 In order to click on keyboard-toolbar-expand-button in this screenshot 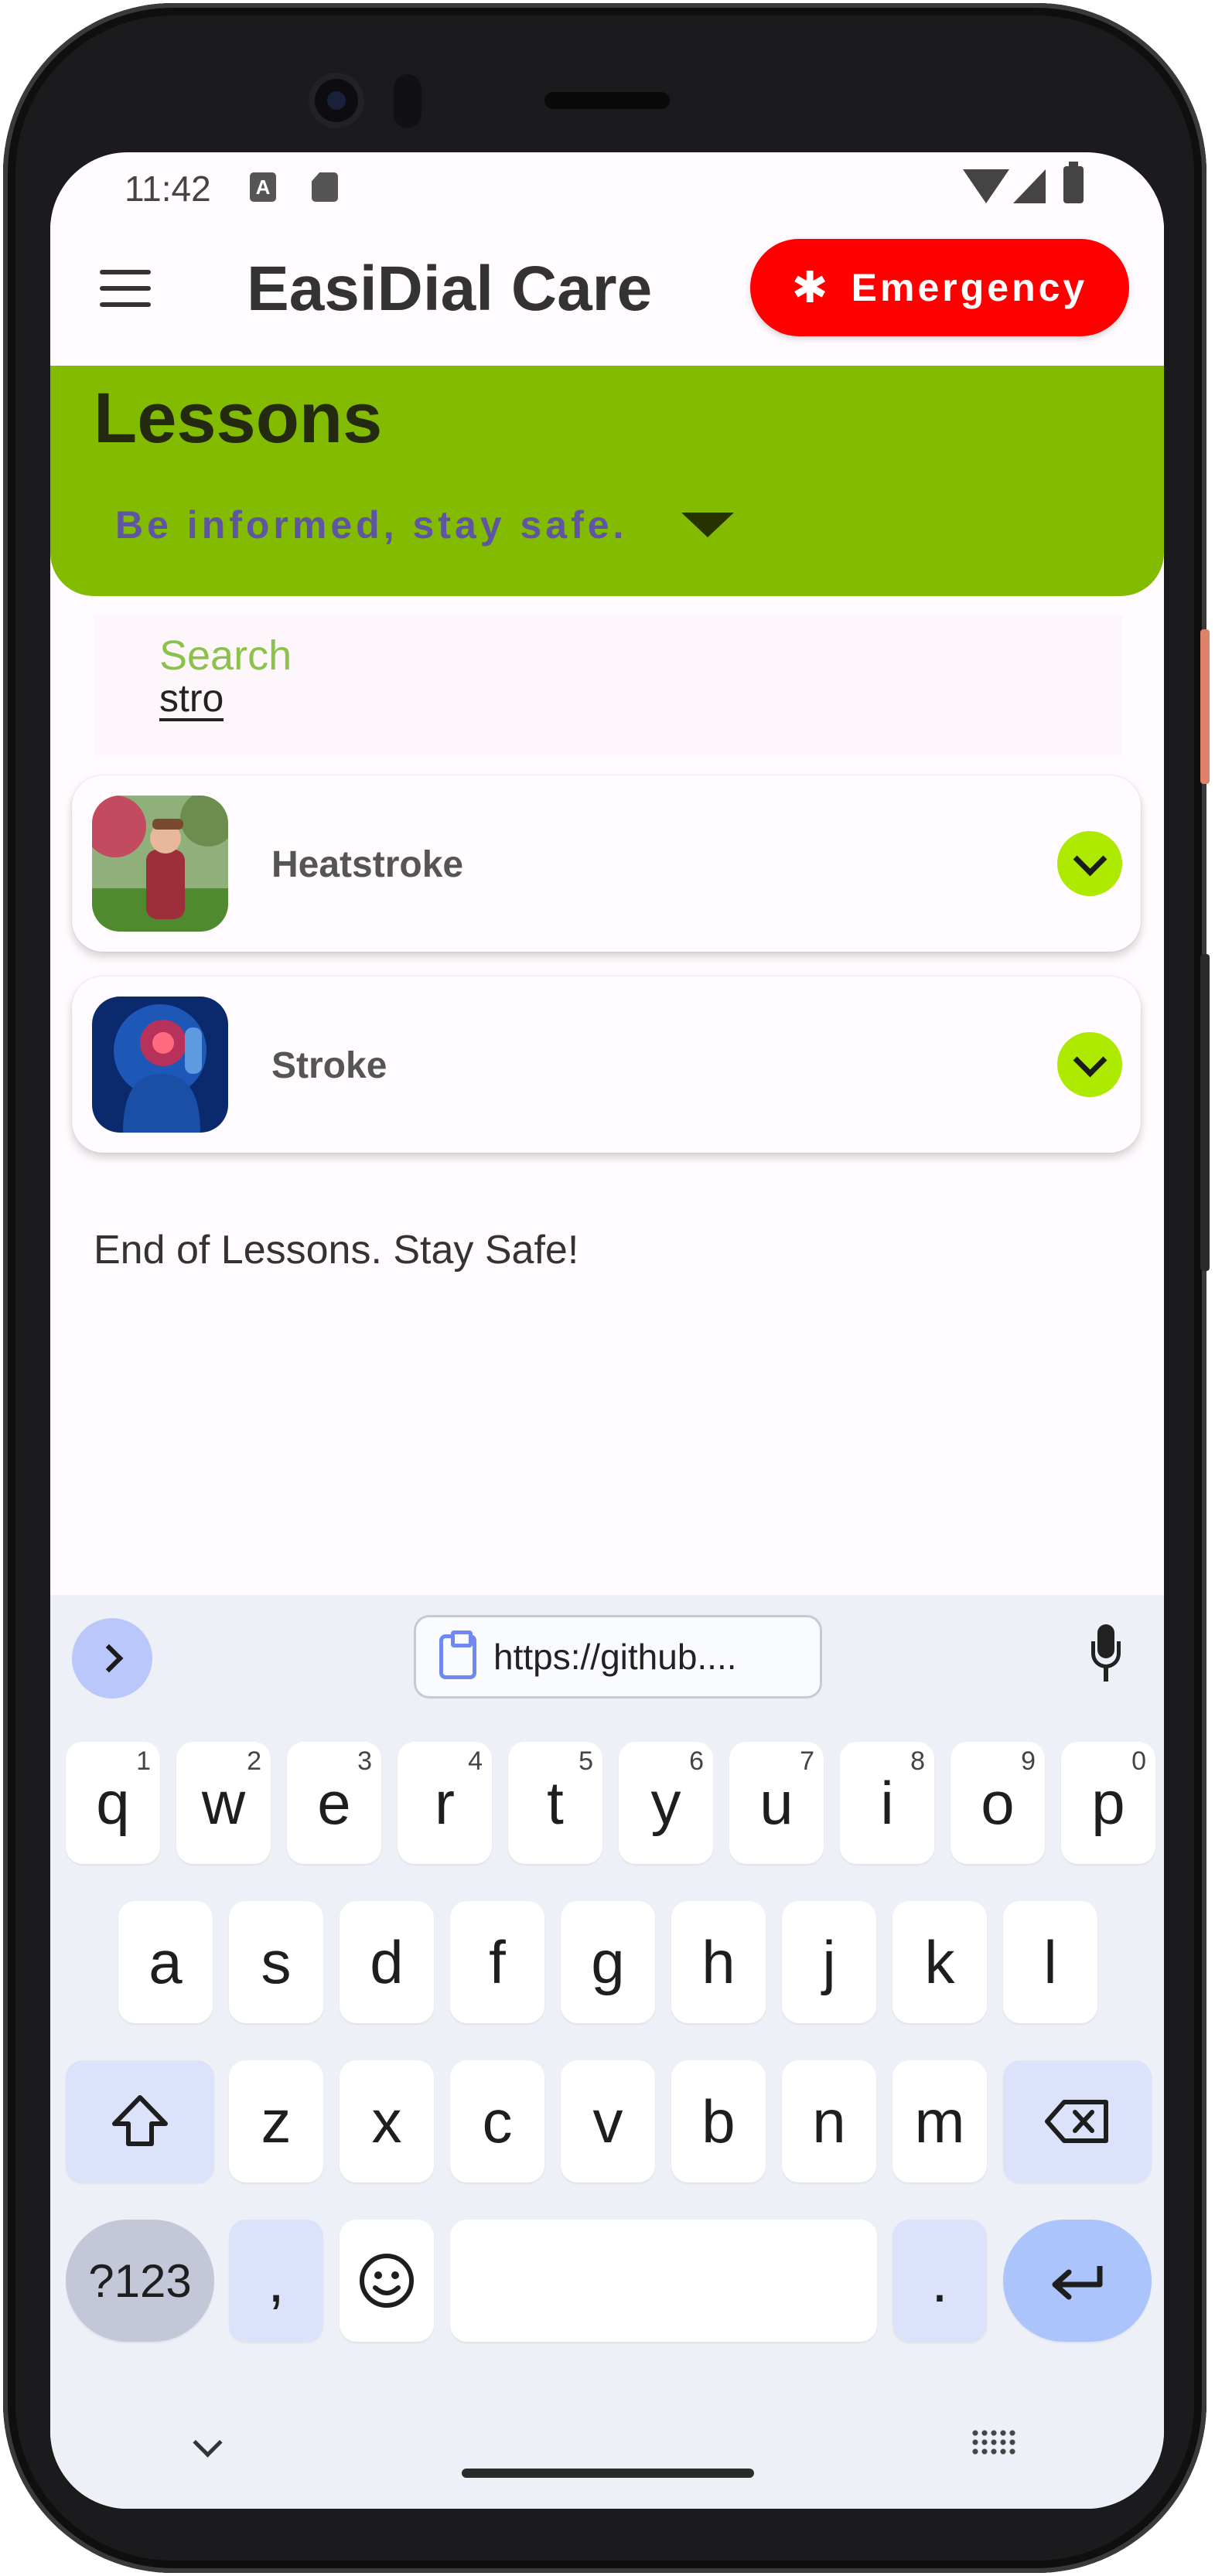, I will do `click(112, 1659)`.